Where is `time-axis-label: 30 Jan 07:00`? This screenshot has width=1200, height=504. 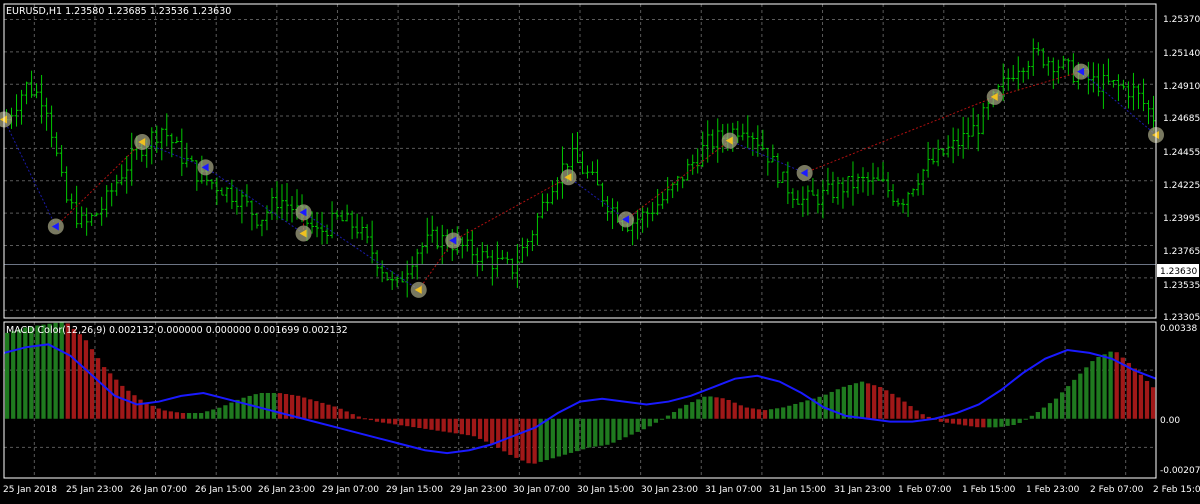 time-axis-label: 30 Jan 07:00 is located at coordinates (541, 490).